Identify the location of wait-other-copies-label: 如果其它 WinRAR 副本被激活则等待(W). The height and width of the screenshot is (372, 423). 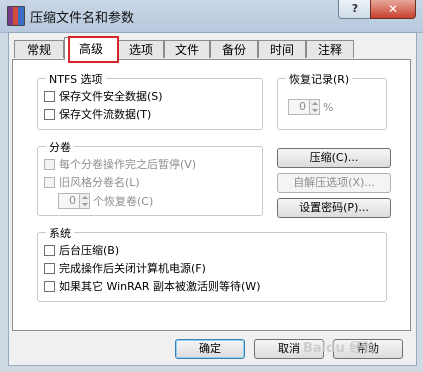
(160, 286).